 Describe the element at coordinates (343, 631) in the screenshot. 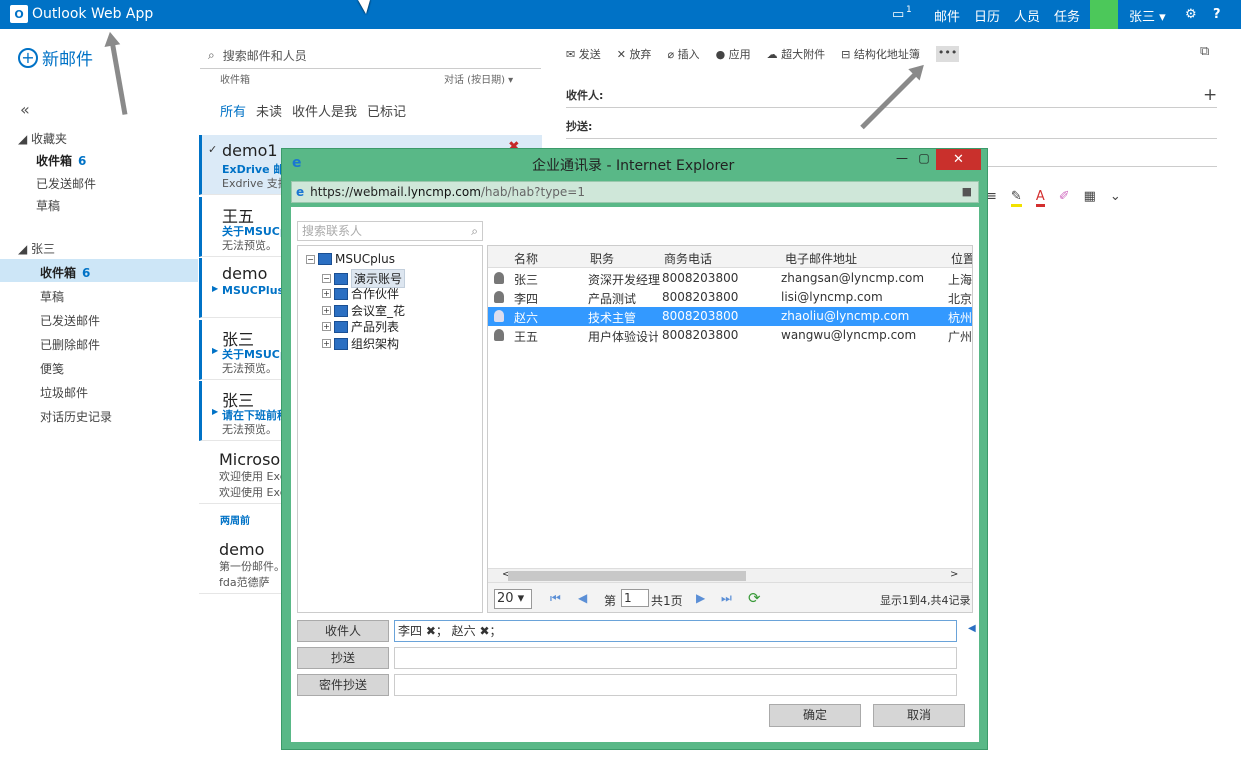

I see `to-button: 收件人` at that location.